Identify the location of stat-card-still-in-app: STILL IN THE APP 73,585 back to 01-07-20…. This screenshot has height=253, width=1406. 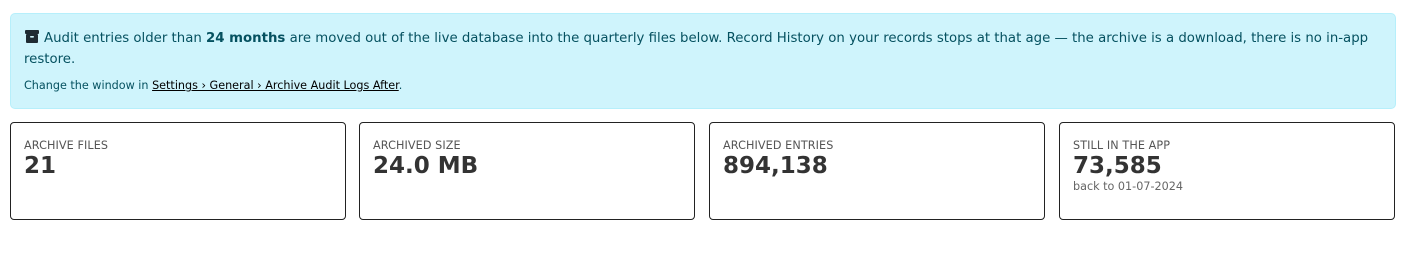
(1227, 171).